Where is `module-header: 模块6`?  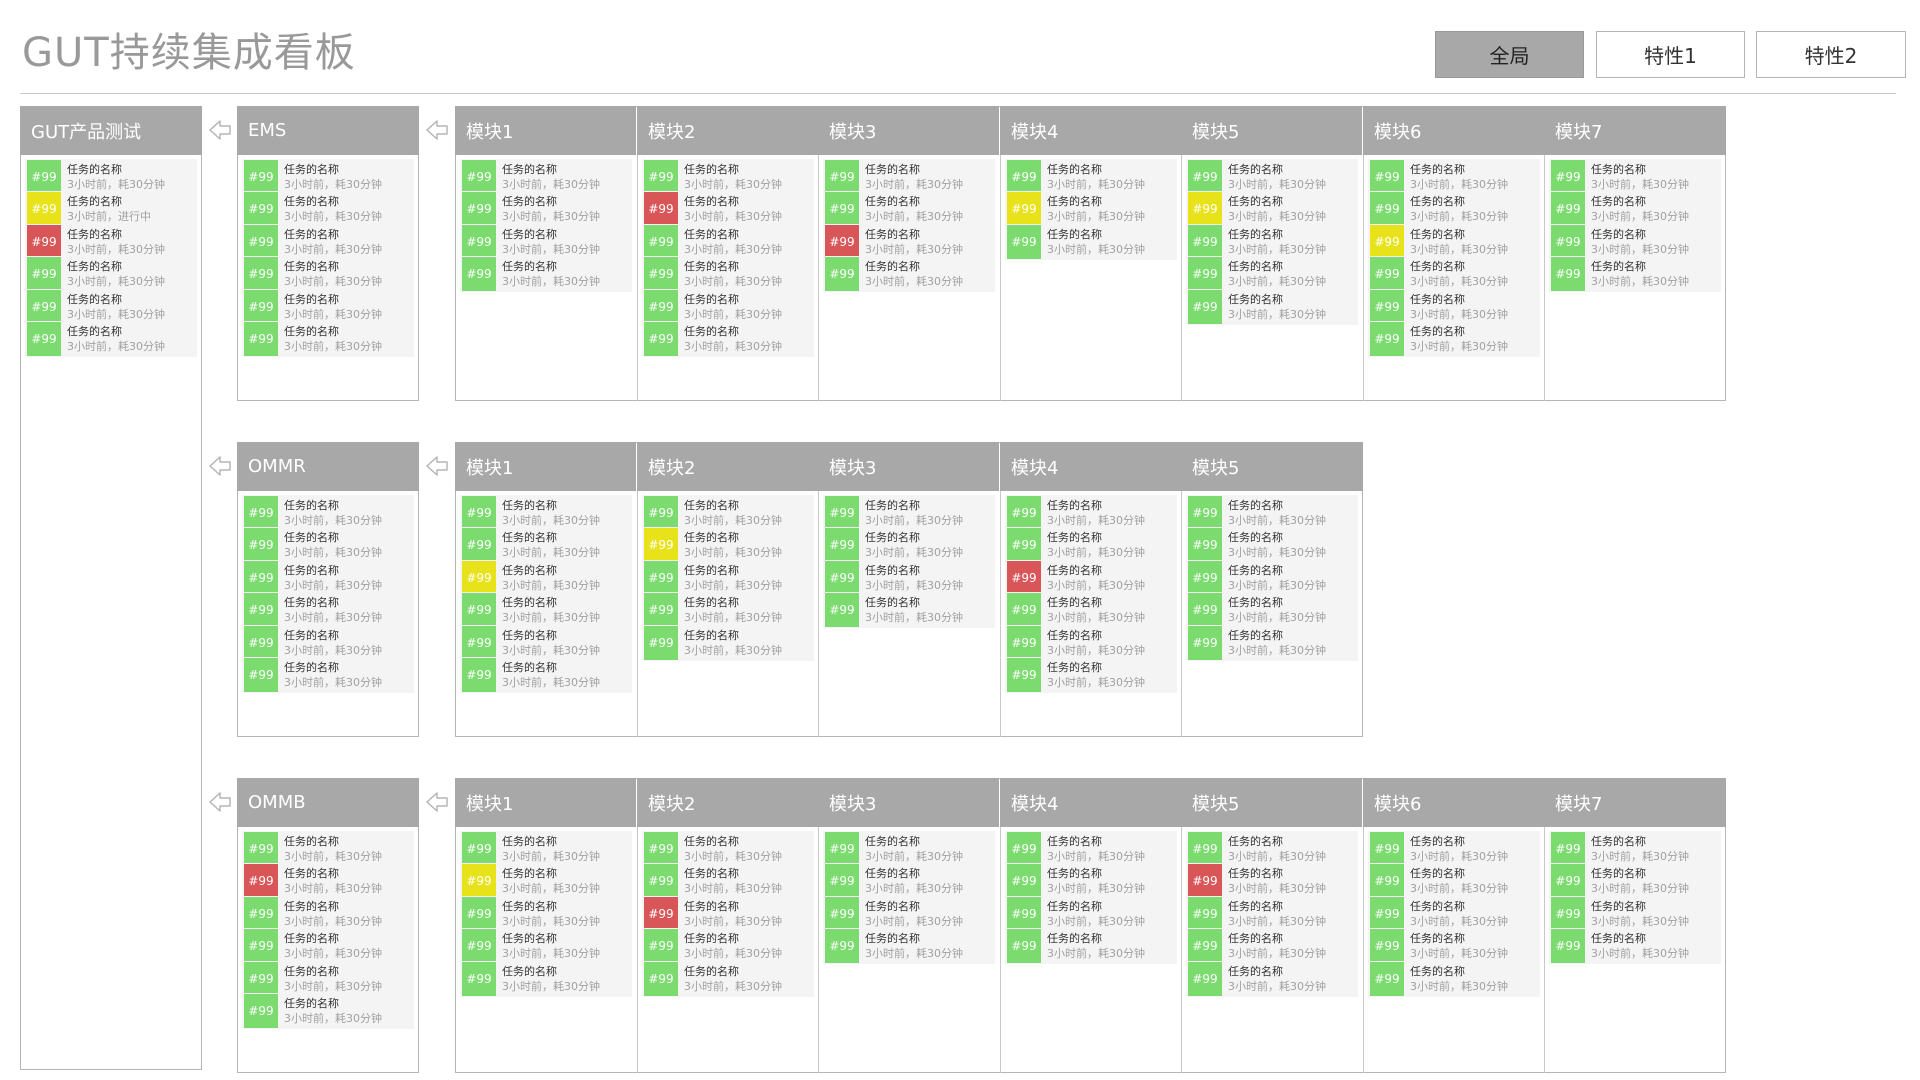
module-header: 模块6 is located at coordinates (1453, 130).